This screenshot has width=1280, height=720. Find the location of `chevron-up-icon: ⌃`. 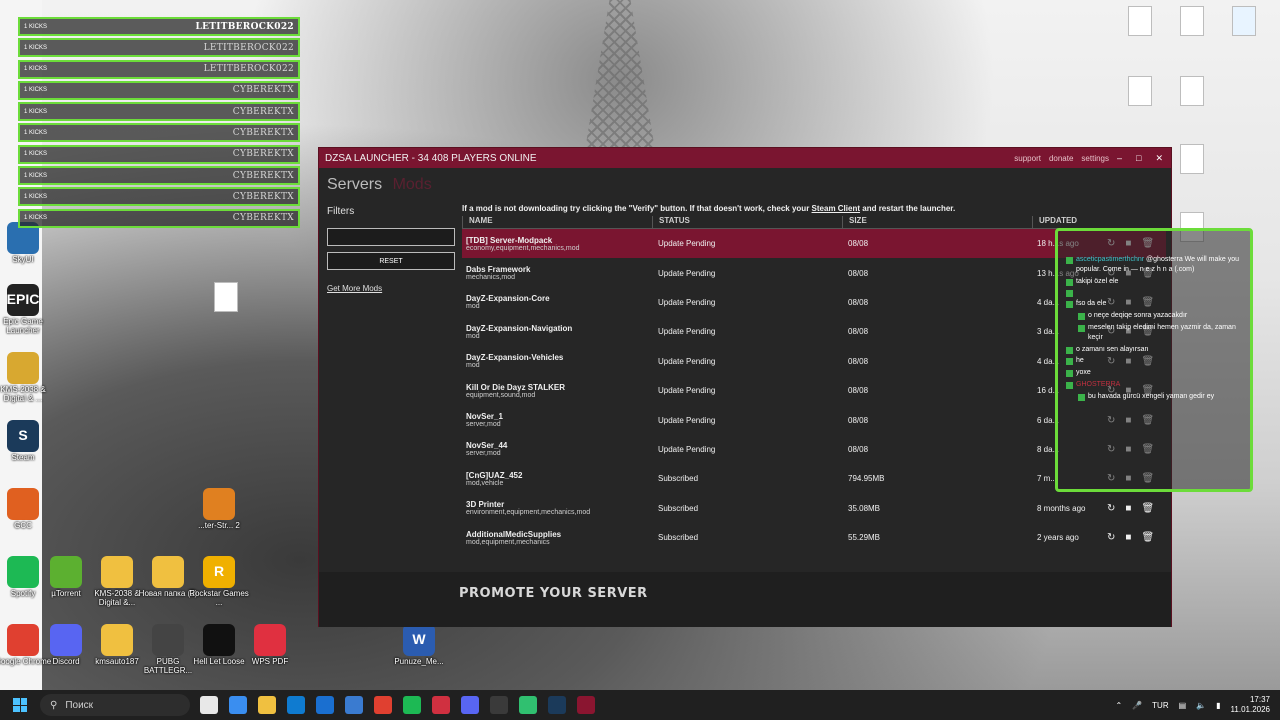

chevron-up-icon: ⌃ is located at coordinates (1118, 705).